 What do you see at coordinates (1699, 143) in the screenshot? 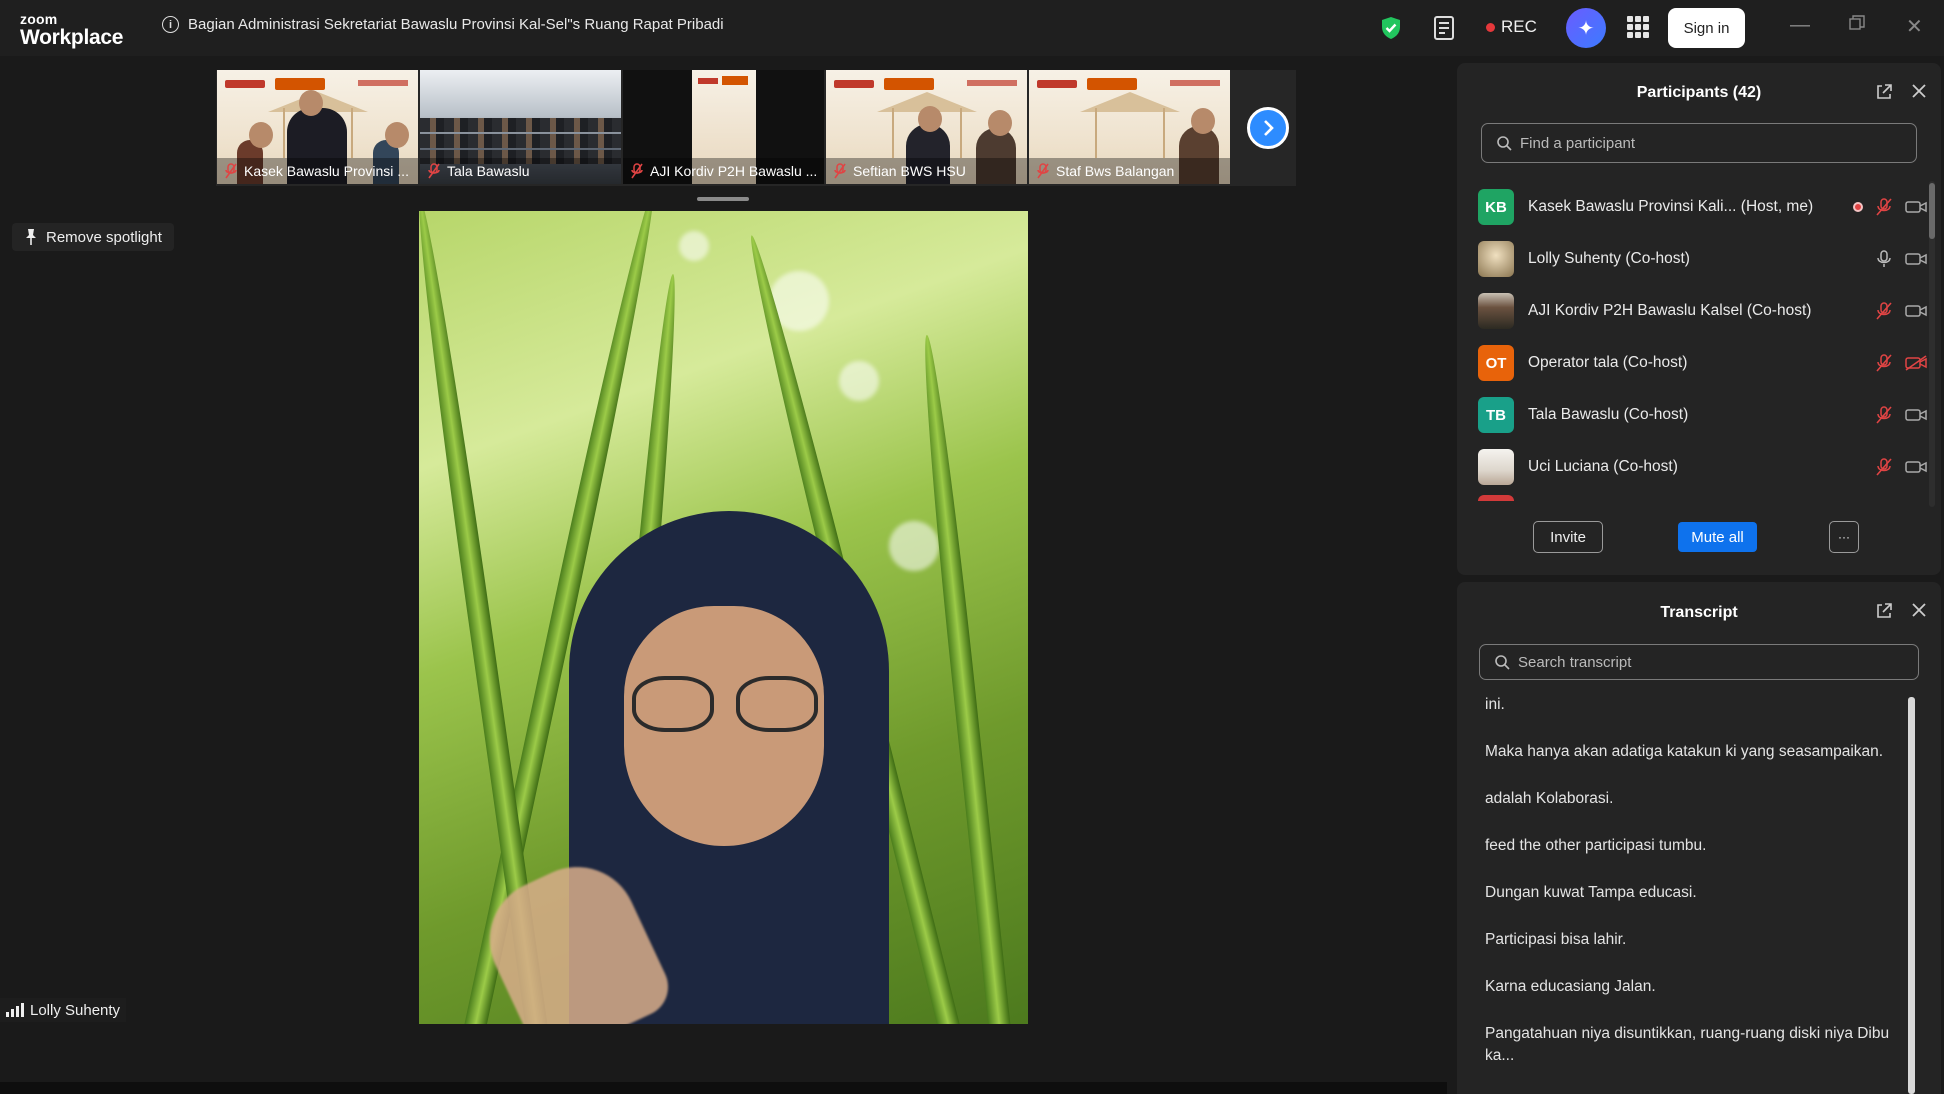
I see `participant-search-input: Find a participant` at bounding box center [1699, 143].